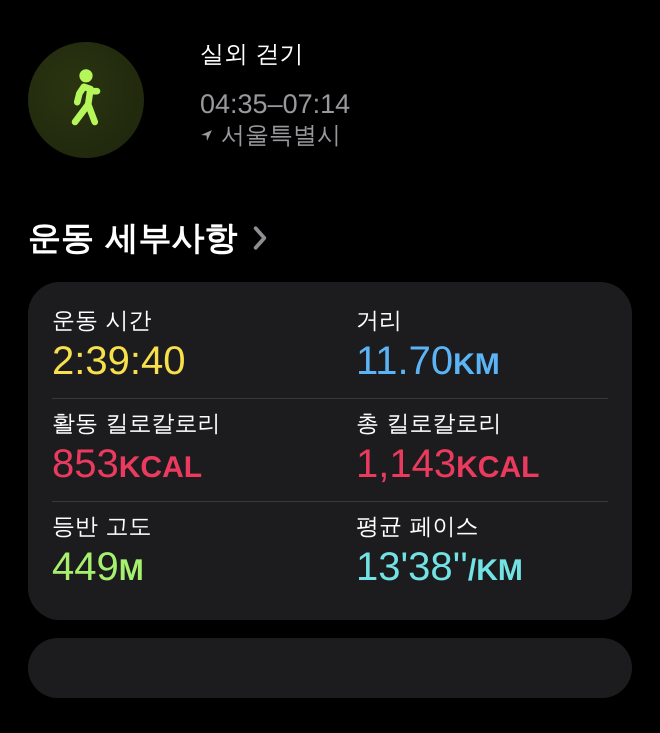  What do you see at coordinates (379, 321) in the screenshot?
I see `metric-label: 거리` at bounding box center [379, 321].